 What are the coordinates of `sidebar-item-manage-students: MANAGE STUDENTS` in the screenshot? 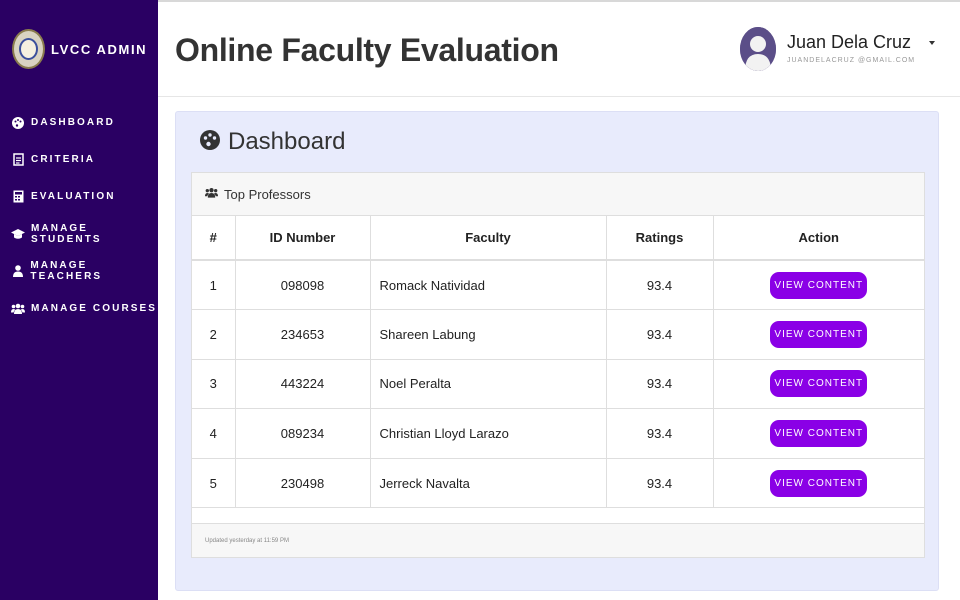 It's located at (79, 234).